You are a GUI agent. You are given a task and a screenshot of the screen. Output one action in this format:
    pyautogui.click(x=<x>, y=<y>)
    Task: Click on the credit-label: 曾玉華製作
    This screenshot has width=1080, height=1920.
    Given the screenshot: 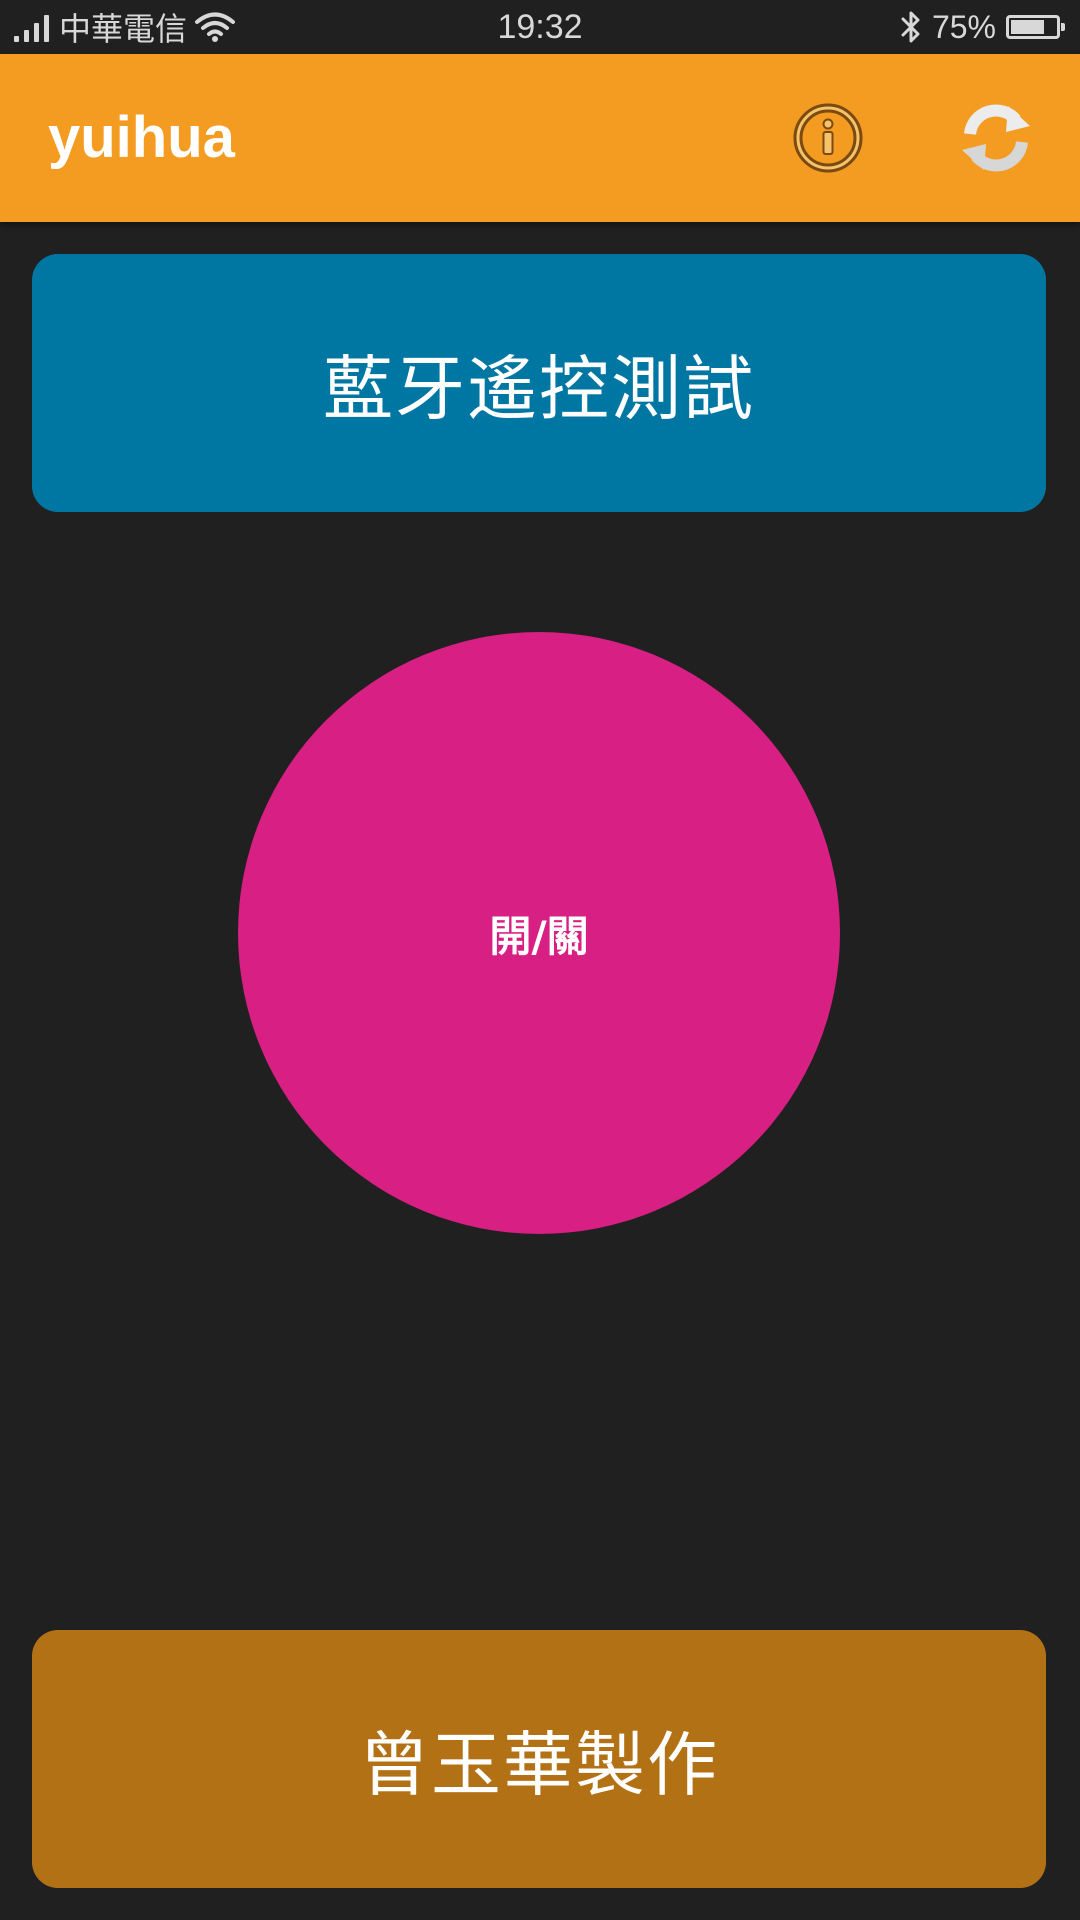 What is the action you would take?
    pyautogui.click(x=539, y=1764)
    